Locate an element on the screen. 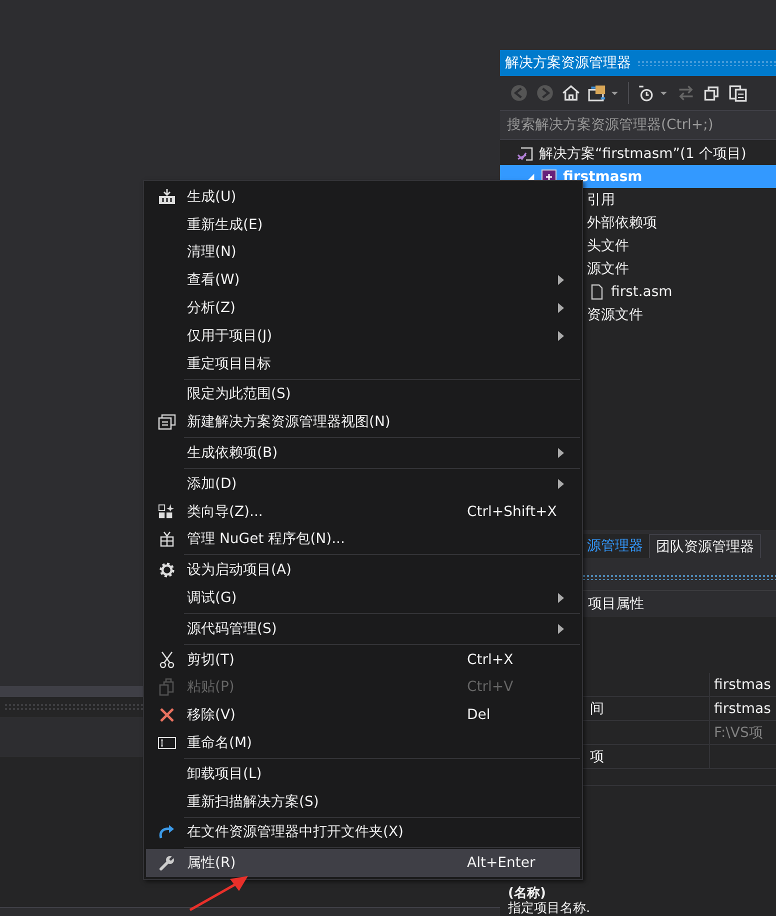 The width and height of the screenshot is (776, 916). menu-item: 生成依赖项(B) is located at coordinates (363, 453).